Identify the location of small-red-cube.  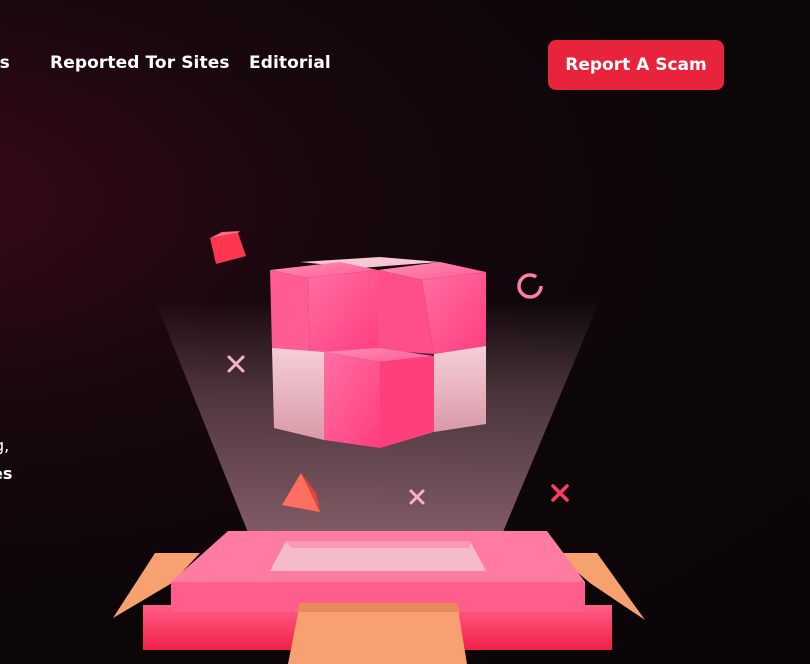
(228, 247).